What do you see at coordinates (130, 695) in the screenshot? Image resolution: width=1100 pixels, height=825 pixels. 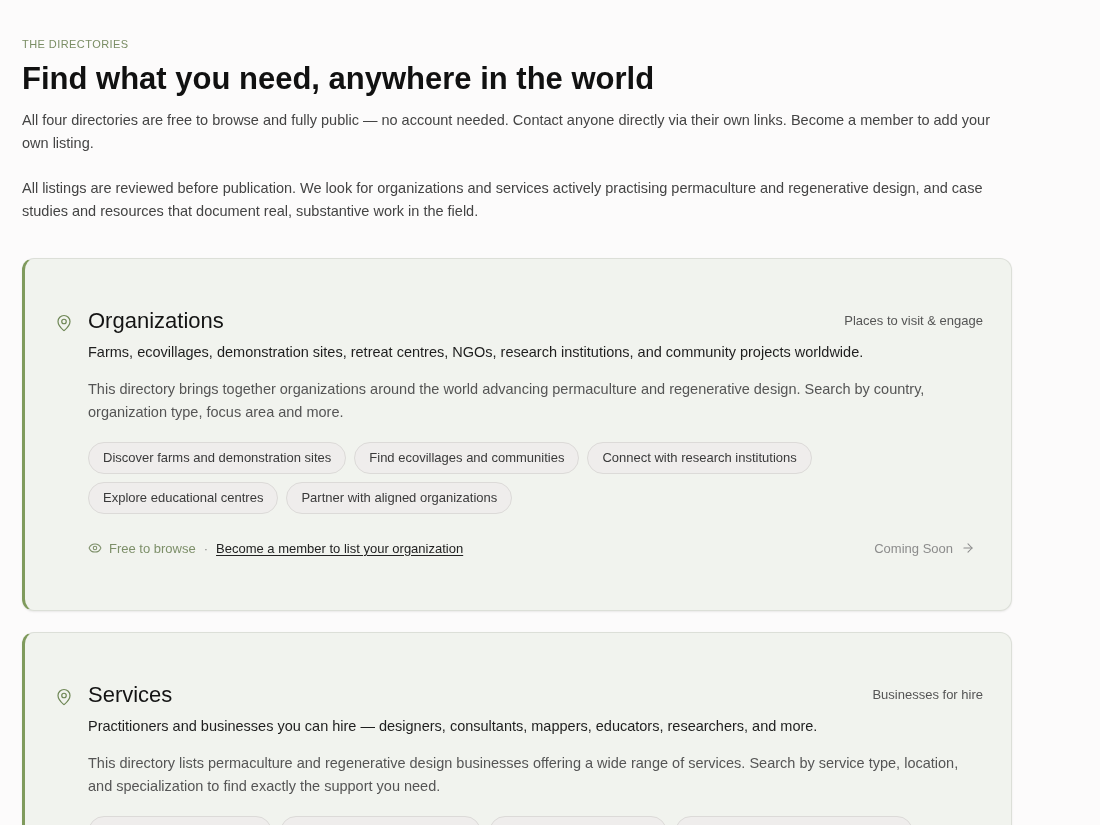 I see `directory-title: Services` at bounding box center [130, 695].